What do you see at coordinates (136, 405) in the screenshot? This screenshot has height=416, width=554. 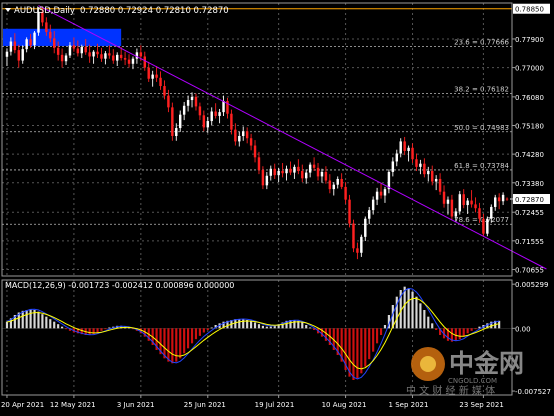 I see `date-tick-label: 3 Jun 2021` at bounding box center [136, 405].